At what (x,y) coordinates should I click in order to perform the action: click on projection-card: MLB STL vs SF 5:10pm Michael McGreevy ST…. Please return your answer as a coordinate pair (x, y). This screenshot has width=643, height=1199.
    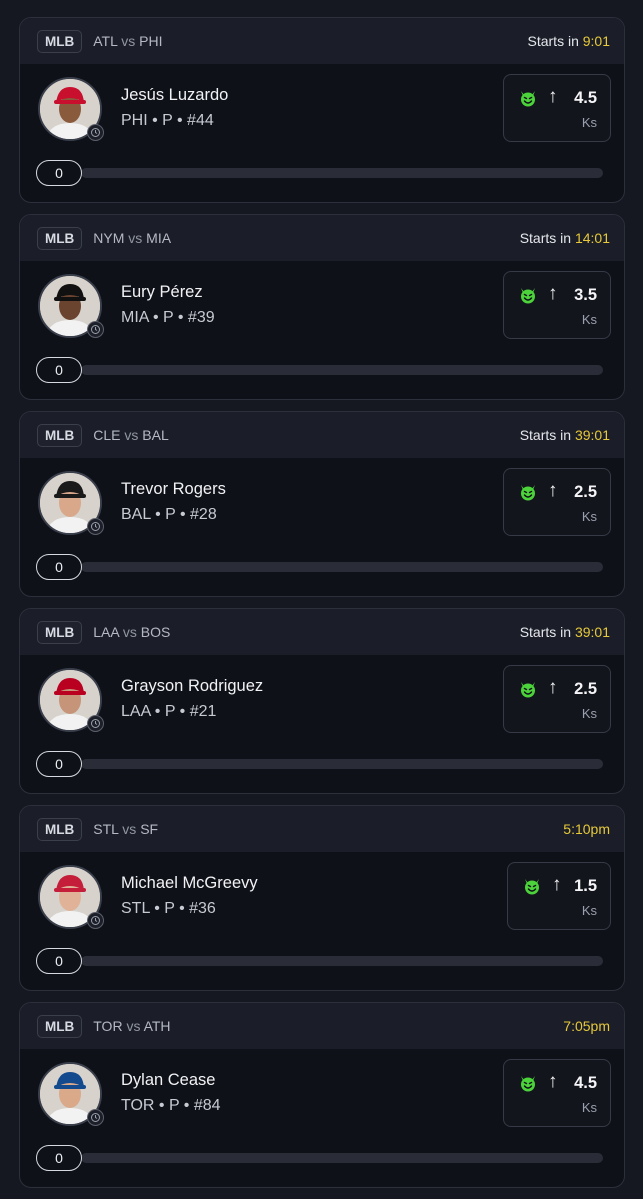
    Looking at the image, I should click on (322, 898).